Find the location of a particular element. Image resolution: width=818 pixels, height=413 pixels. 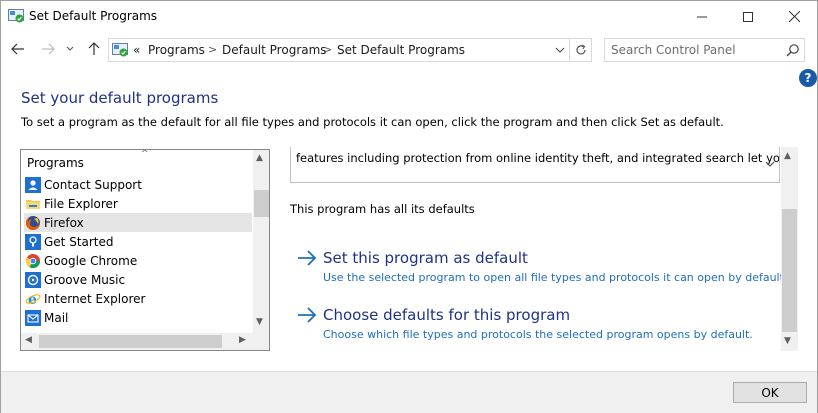

window-title: Set Default Programs is located at coordinates (93, 16).